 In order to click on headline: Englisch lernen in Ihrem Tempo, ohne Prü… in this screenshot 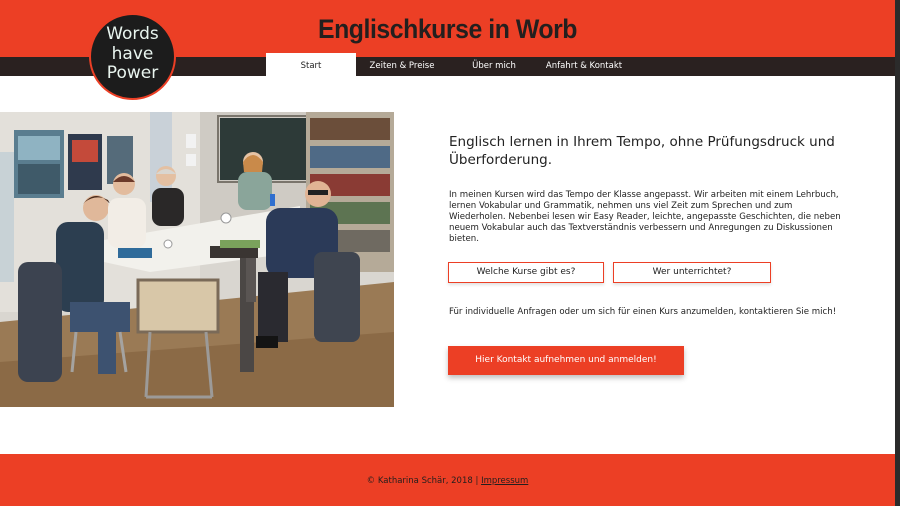, I will do `click(642, 151)`.